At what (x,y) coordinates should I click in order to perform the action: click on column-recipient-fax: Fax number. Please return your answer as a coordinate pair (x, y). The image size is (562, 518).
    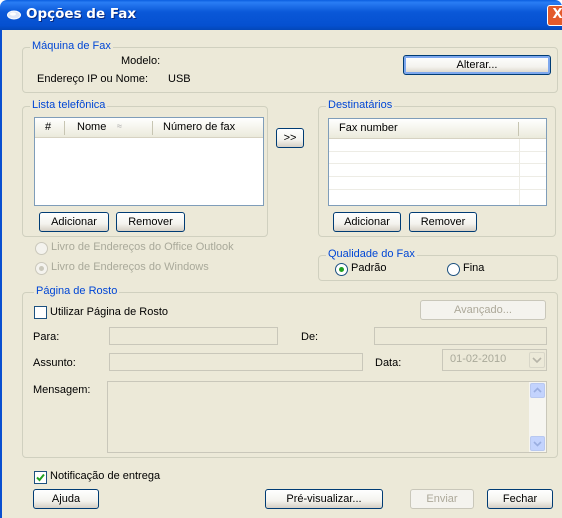
    Looking at the image, I should click on (368, 128).